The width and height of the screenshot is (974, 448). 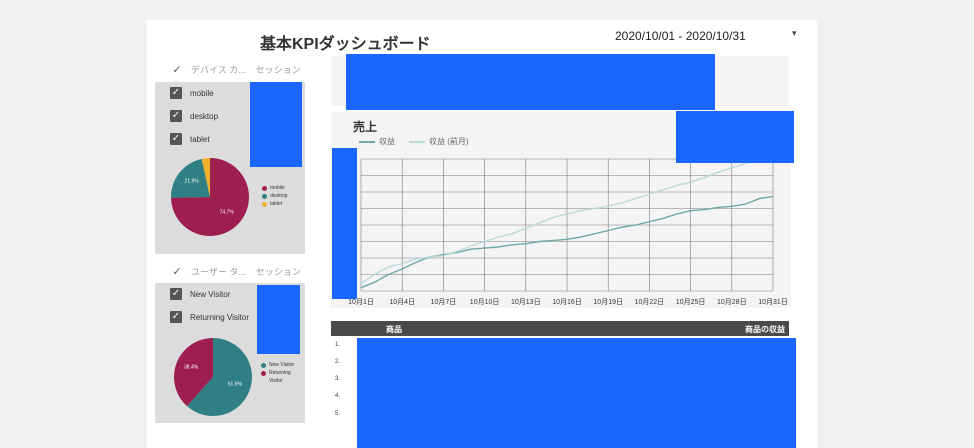 I want to click on table-row: 2., so click(x=338, y=362).